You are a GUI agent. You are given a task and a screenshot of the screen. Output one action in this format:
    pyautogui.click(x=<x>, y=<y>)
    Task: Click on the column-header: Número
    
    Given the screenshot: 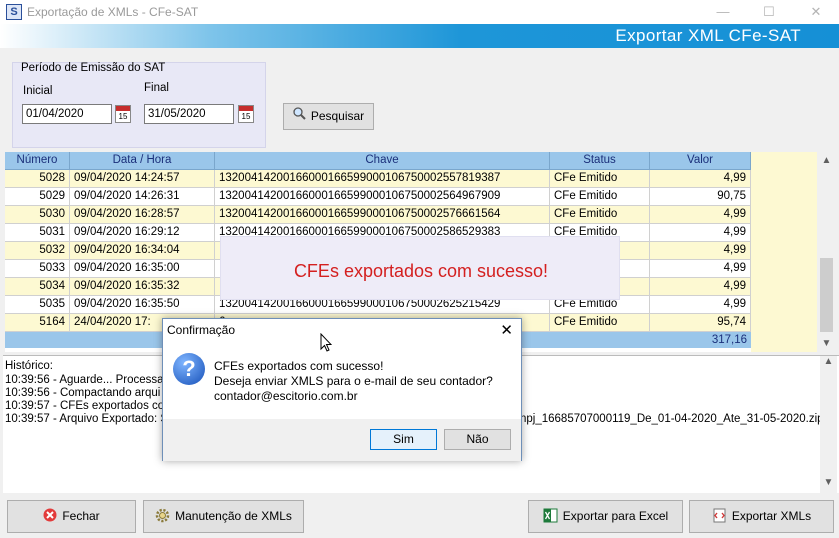 What is the action you would take?
    pyautogui.click(x=37, y=161)
    